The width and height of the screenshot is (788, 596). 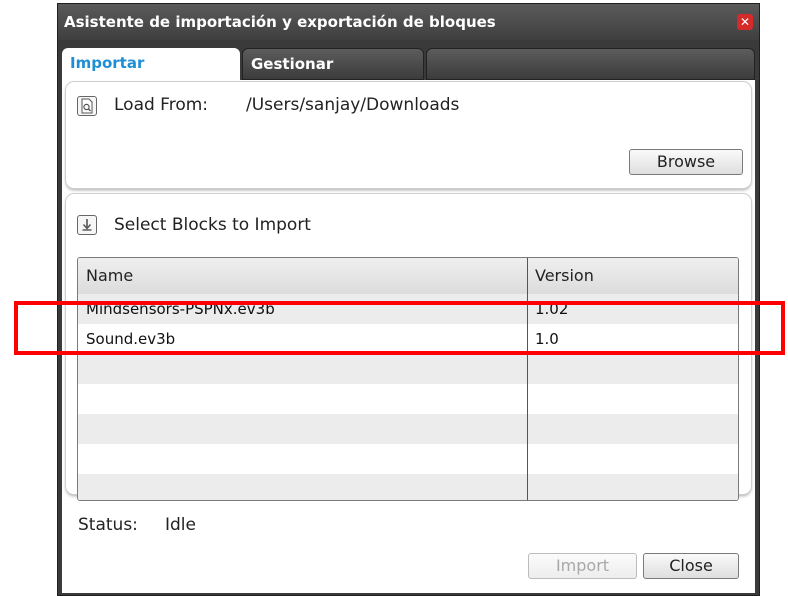 I want to click on browse-button: Browse, so click(x=686, y=162).